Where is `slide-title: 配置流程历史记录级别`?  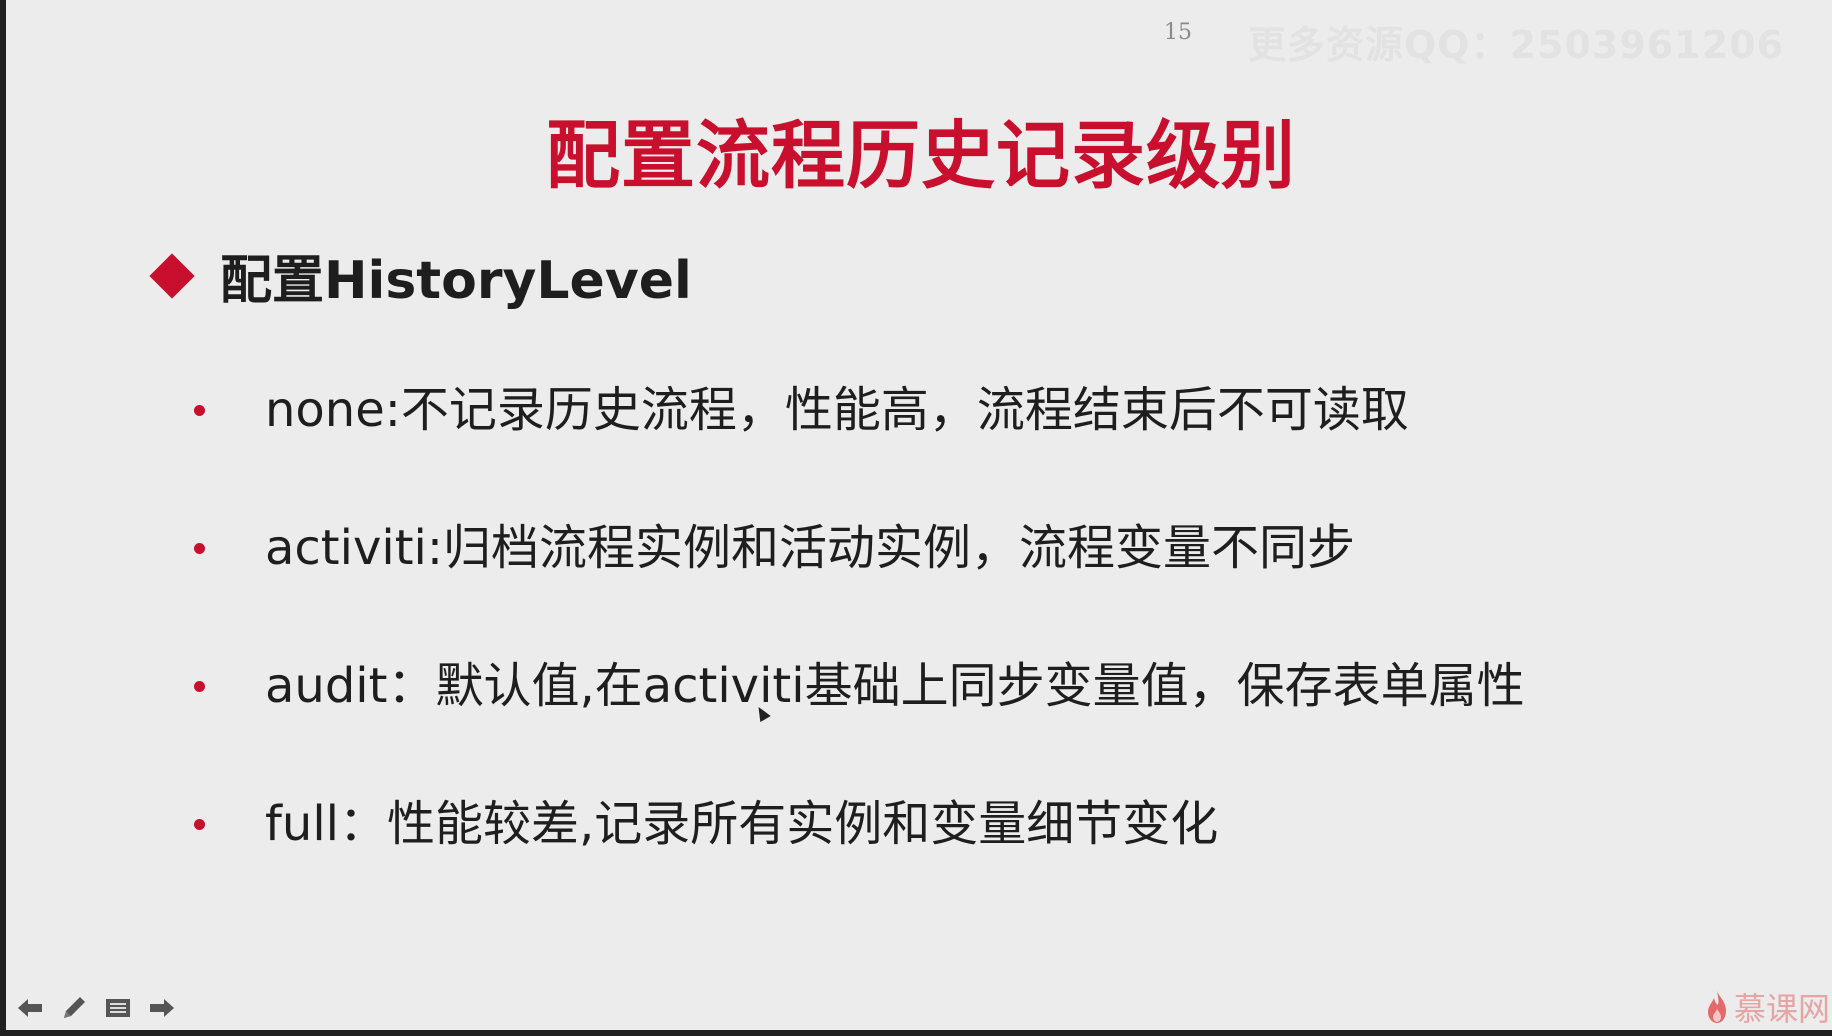
slide-title: 配置流程历史记录级别 is located at coordinates (921, 156).